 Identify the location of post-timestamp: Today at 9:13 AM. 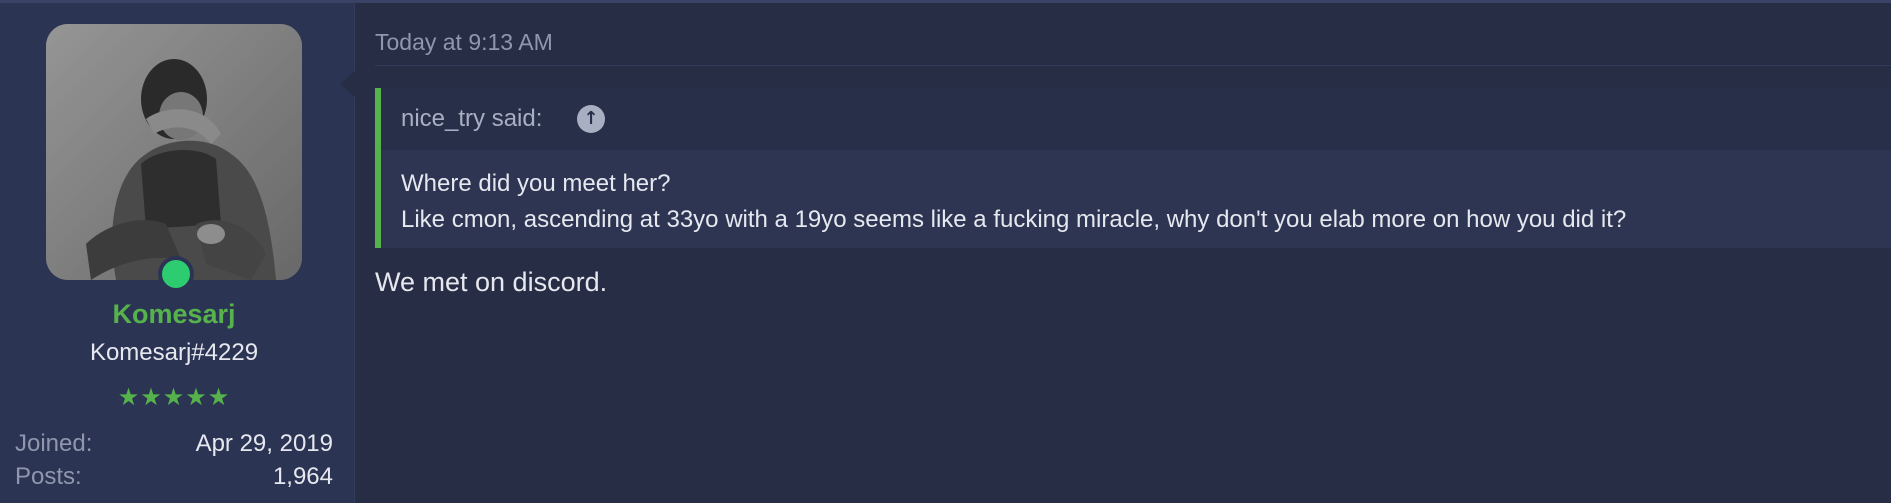
(464, 42).